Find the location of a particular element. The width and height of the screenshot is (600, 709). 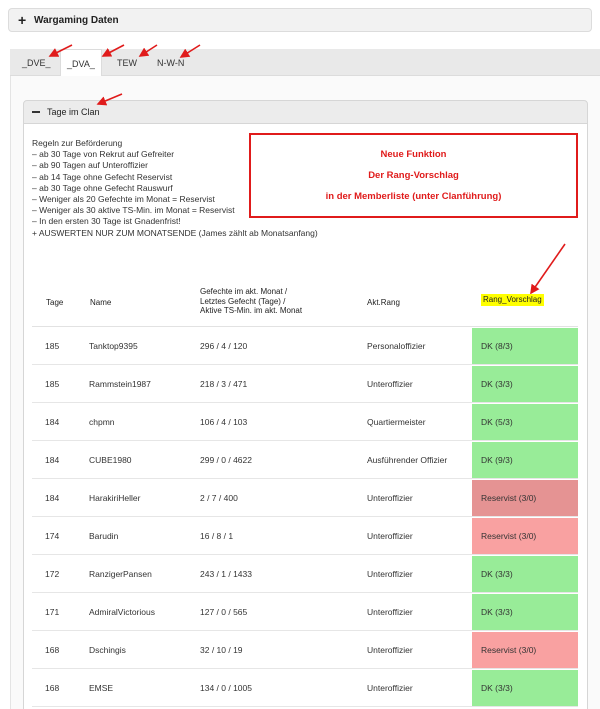

minus-icon is located at coordinates (36, 112).